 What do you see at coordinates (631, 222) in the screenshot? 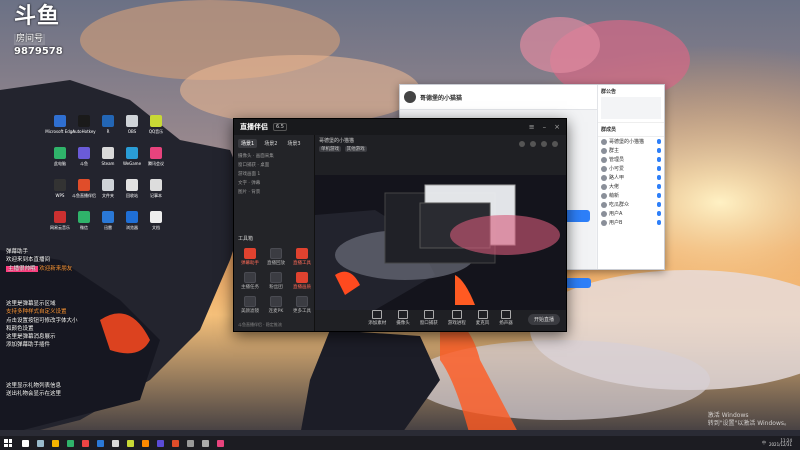
I see `member-item: 用户B` at bounding box center [631, 222].